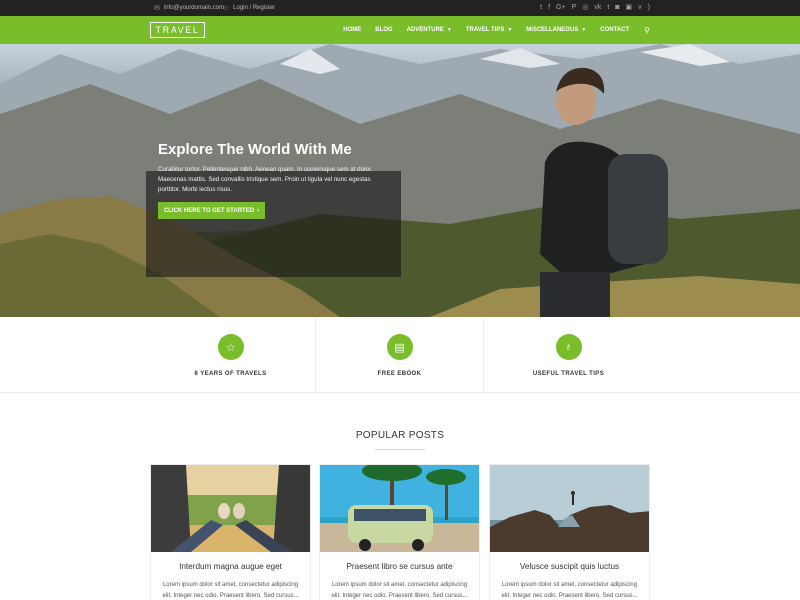 This screenshot has width=800, height=600. I want to click on feature-label: FREE EBOOK, so click(399, 374).